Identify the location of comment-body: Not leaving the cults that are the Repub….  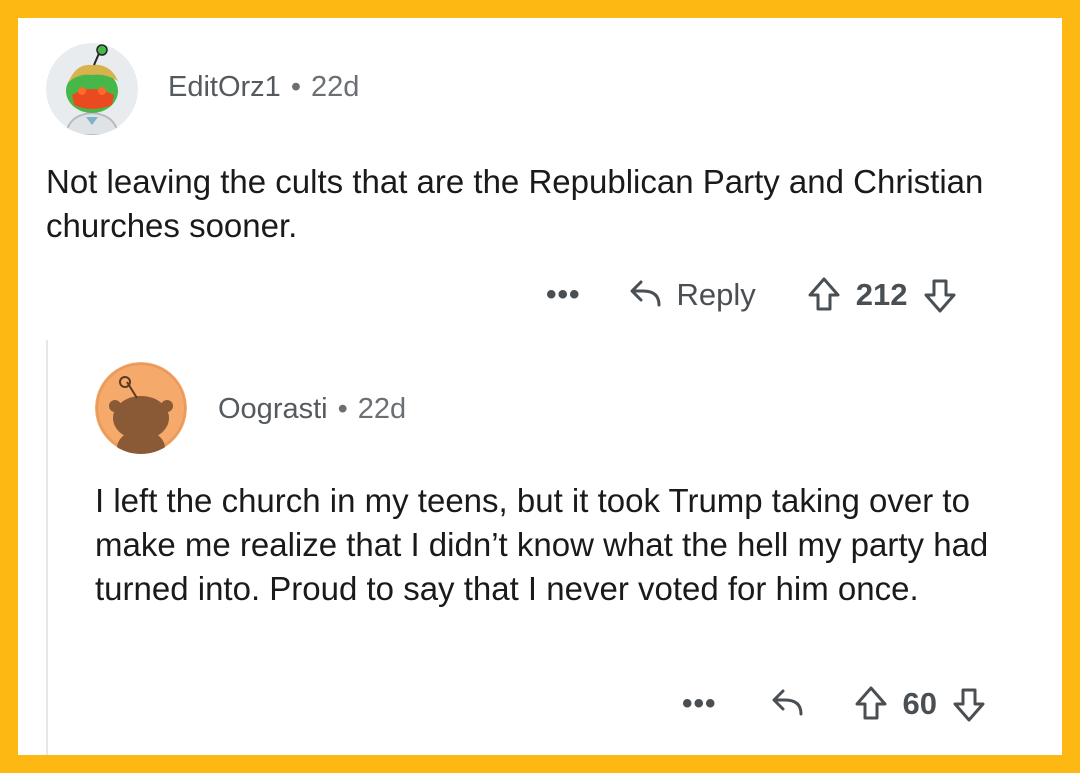
(515, 203).